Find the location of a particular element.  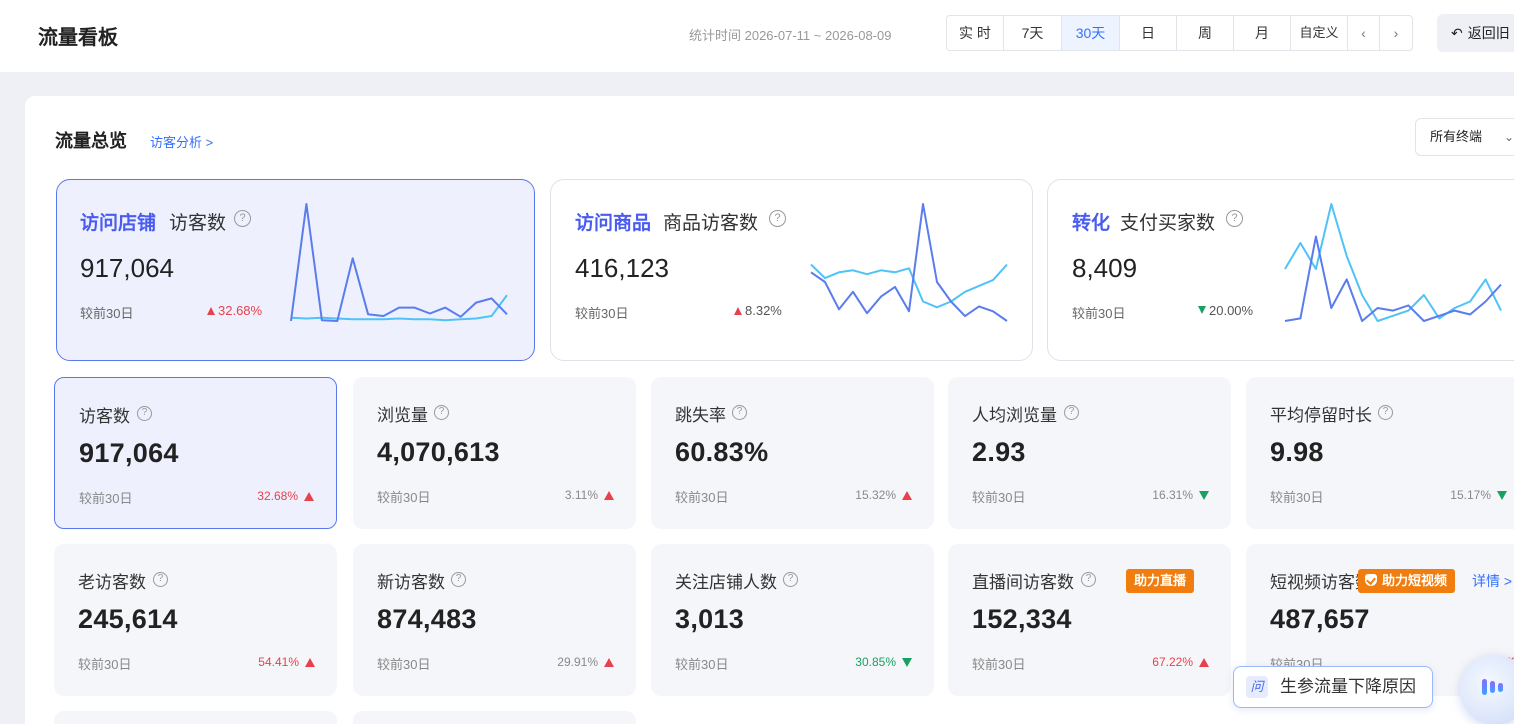

metric-card-bounce-rate: 跳失率 ? 60.83% 较前30日 15.32% is located at coordinates (792, 453).